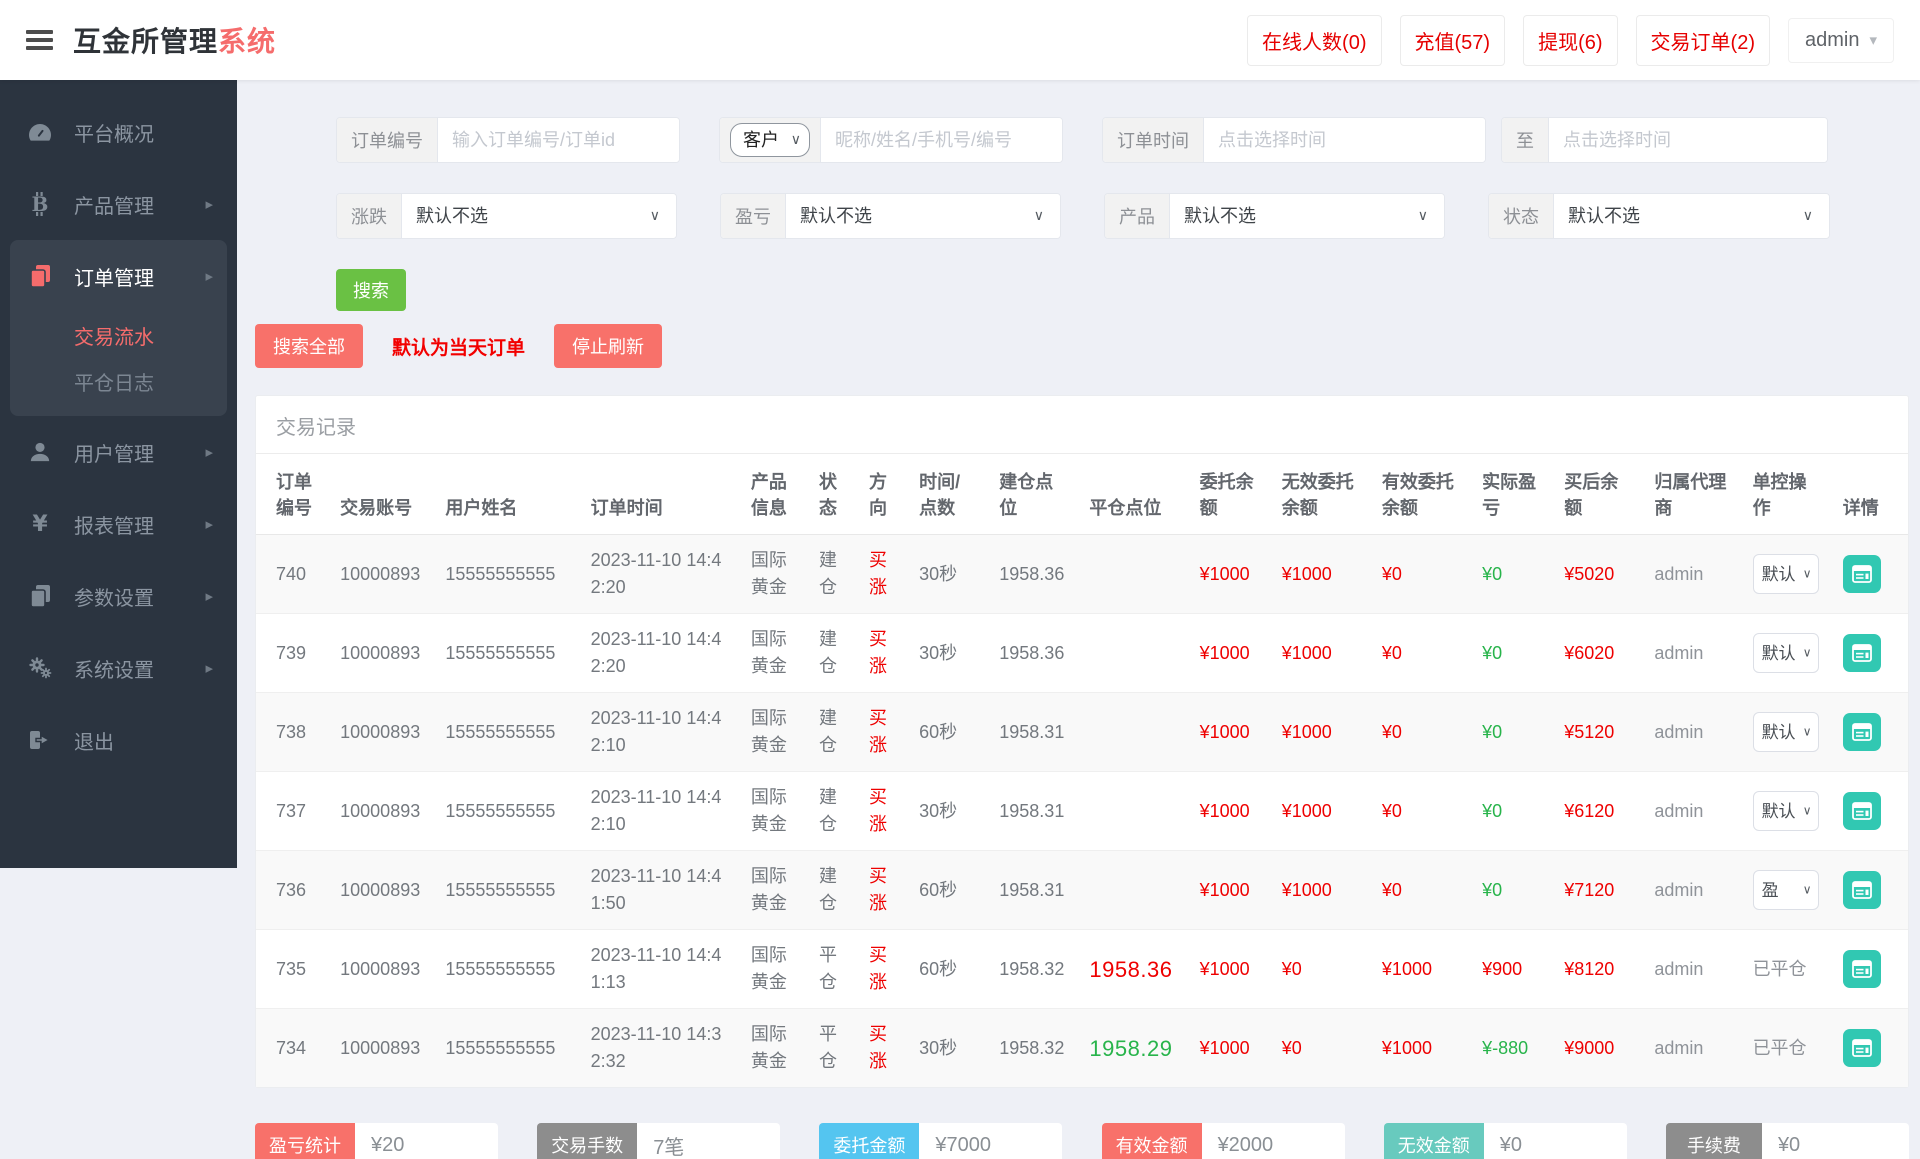 The width and height of the screenshot is (1920, 1159). What do you see at coordinates (844, 574) in the screenshot?
I see `cell-state: 建仓` at bounding box center [844, 574].